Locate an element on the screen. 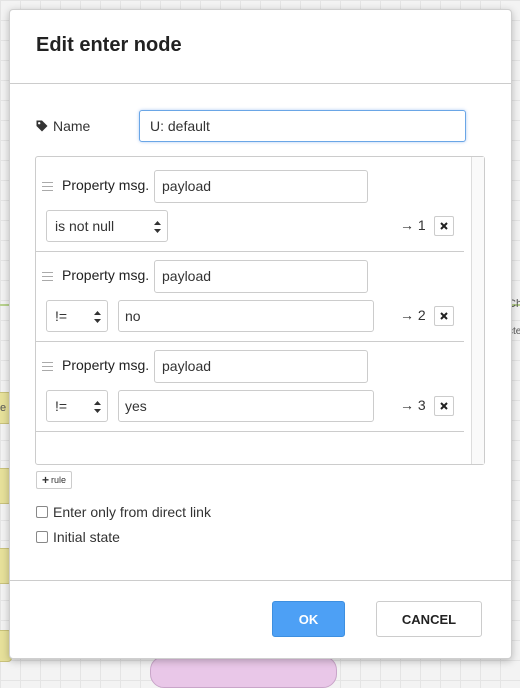 This screenshot has width=520, height=688. rule-separator is located at coordinates (250, 431).